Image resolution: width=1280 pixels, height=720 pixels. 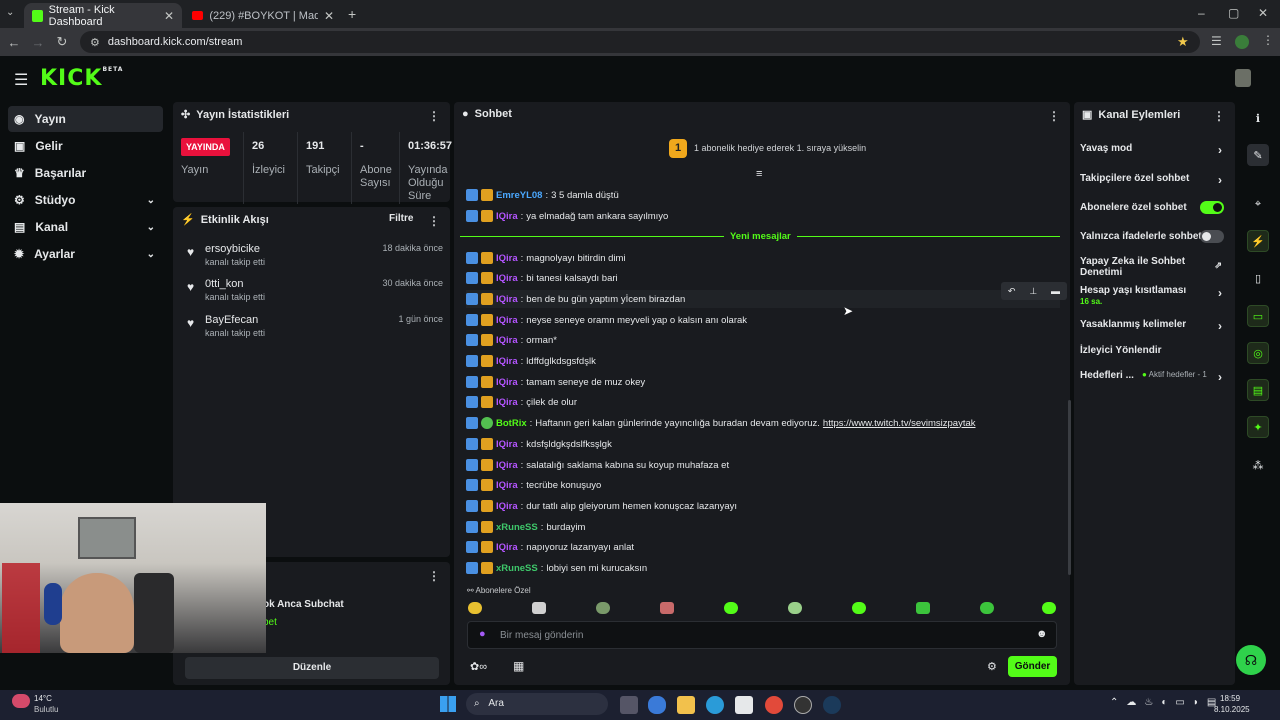 What do you see at coordinates (1155, 207) in the screenshot?
I see `action-subs-only: Abonelere özel sohbet` at bounding box center [1155, 207].